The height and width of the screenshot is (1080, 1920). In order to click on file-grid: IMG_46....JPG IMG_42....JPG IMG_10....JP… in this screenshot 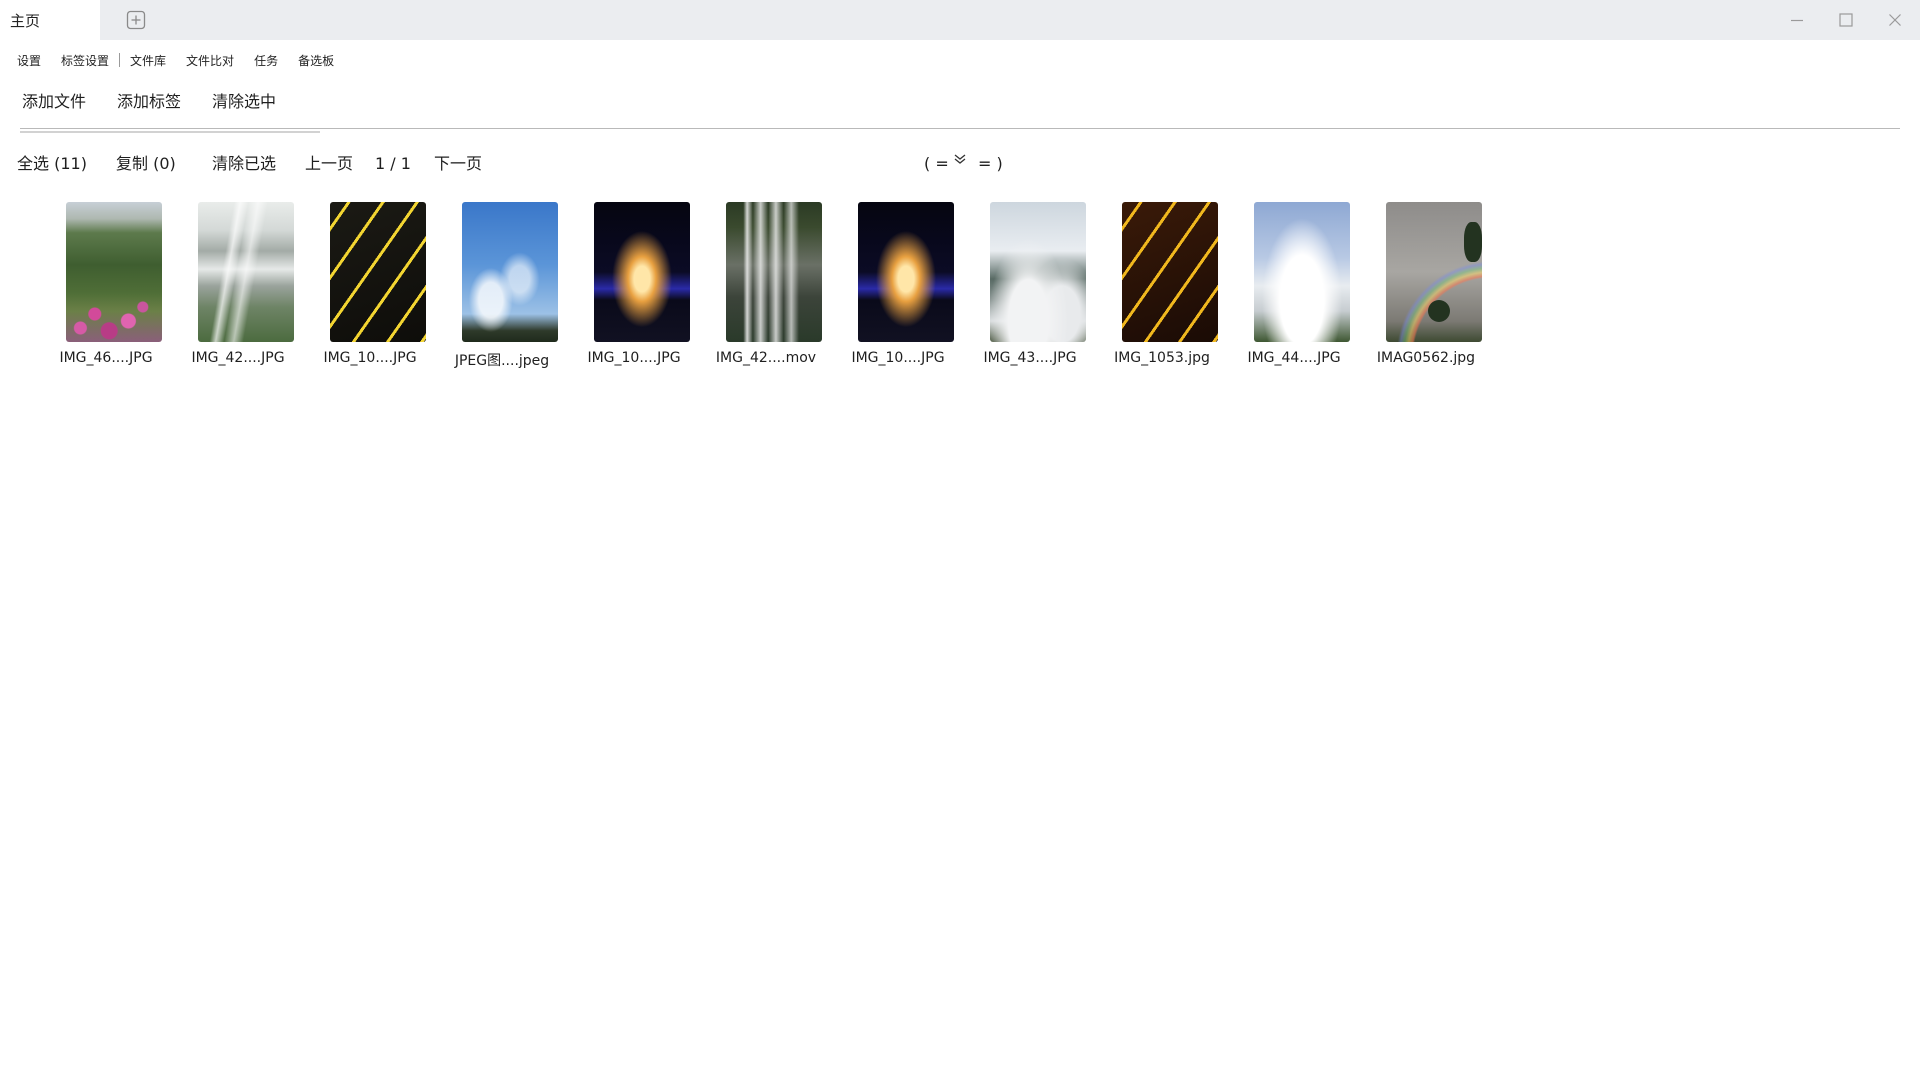, I will do `click(780, 292)`.